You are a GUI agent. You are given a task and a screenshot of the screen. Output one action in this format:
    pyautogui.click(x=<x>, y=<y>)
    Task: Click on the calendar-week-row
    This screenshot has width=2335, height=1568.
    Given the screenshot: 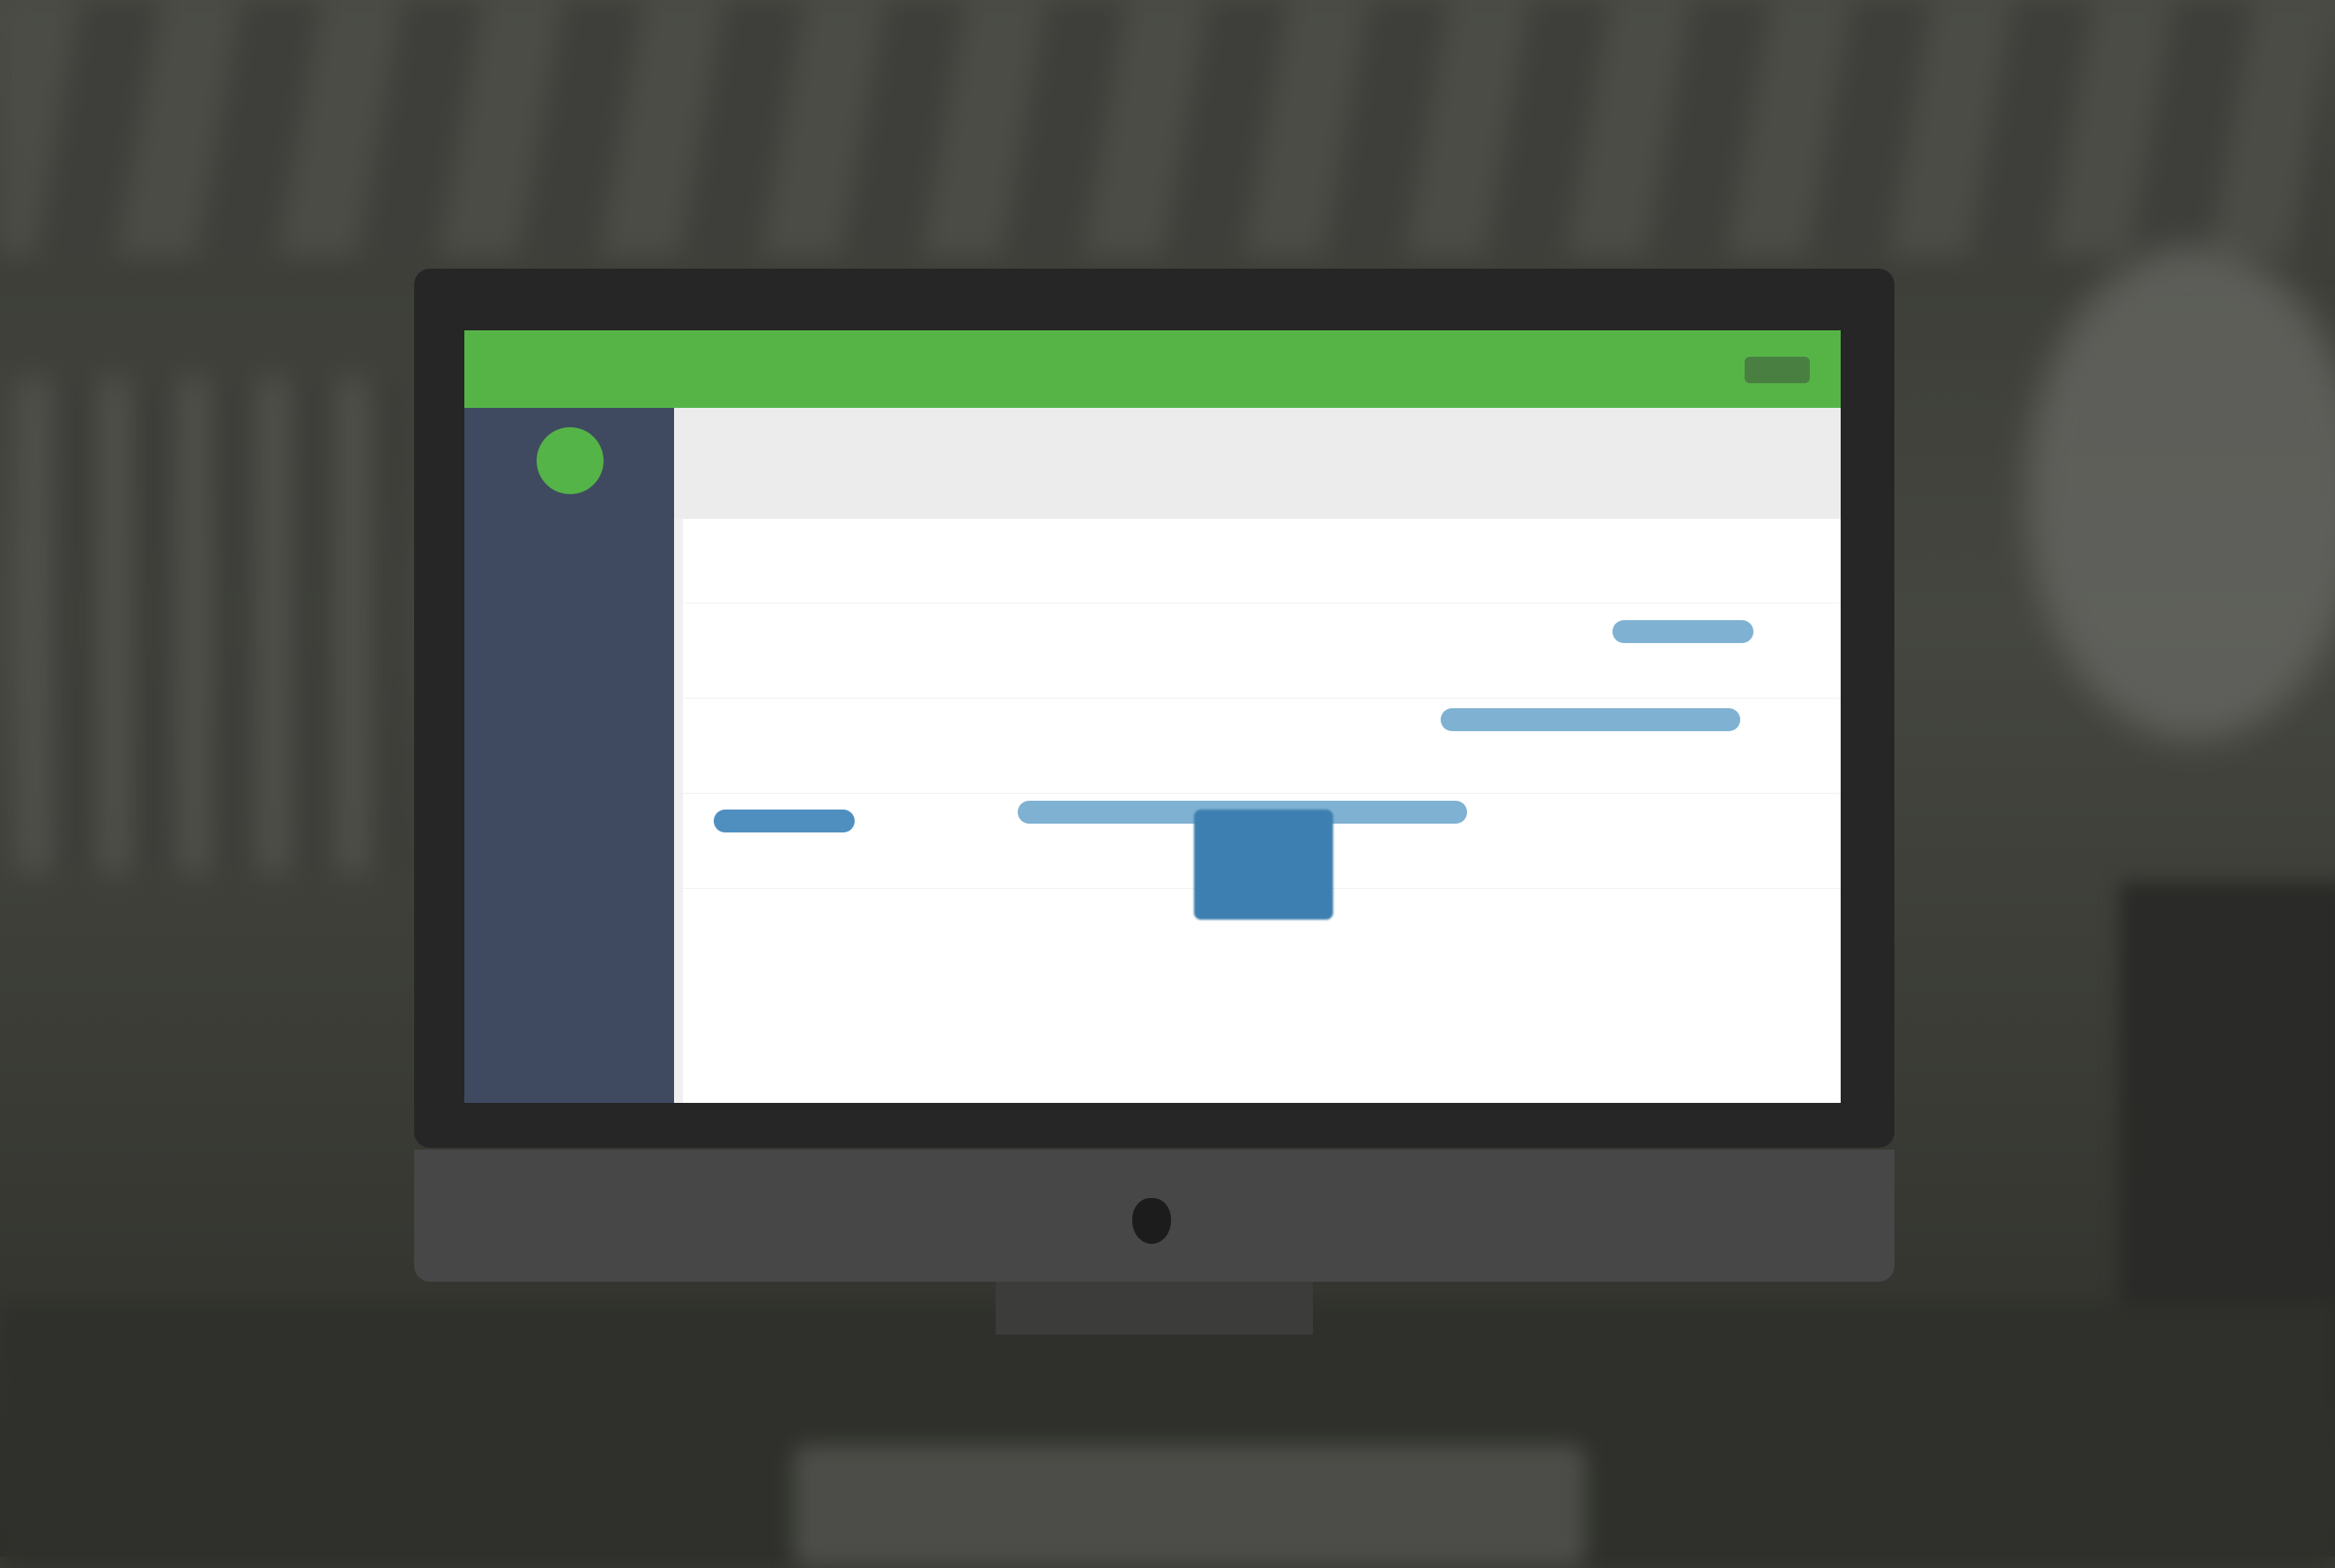 What is the action you would take?
    pyautogui.click(x=1262, y=651)
    